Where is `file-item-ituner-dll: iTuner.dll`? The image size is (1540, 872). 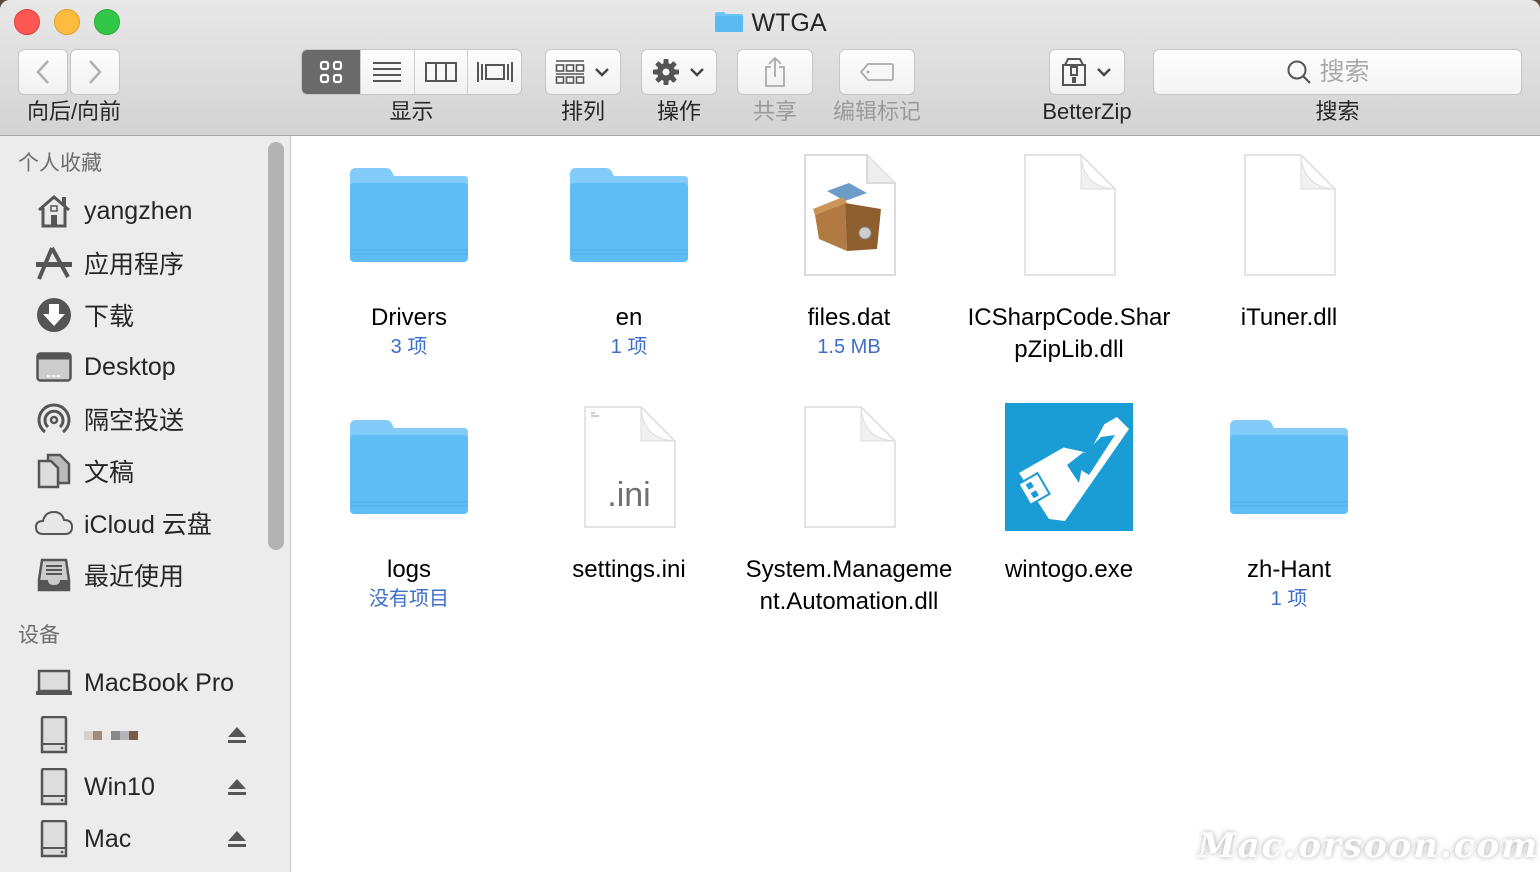
file-item-ituner-dll: iTuner.dll is located at coordinates (1289, 242).